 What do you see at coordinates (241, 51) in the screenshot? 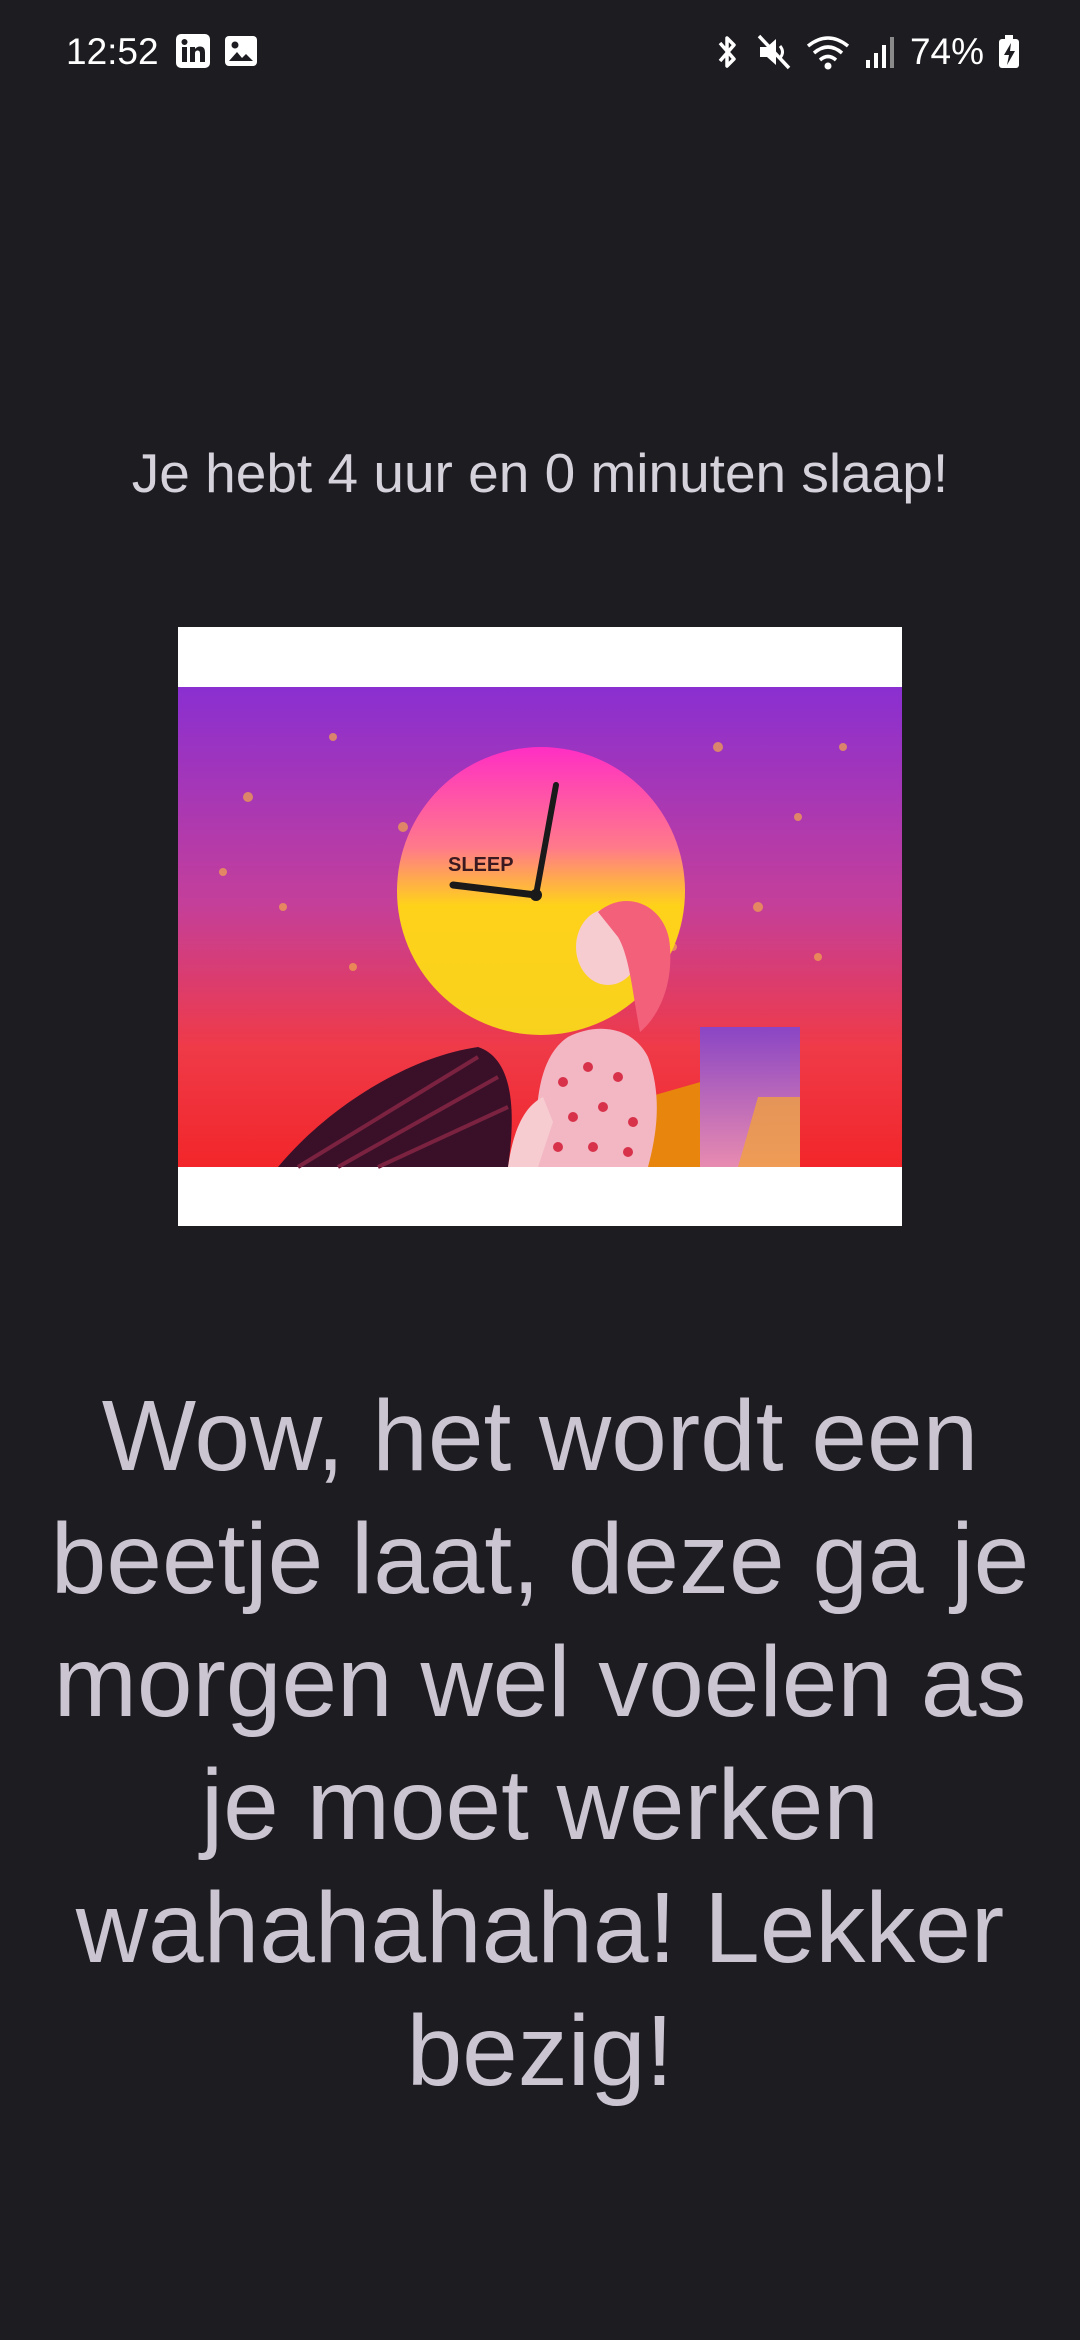
I see `image-icon` at bounding box center [241, 51].